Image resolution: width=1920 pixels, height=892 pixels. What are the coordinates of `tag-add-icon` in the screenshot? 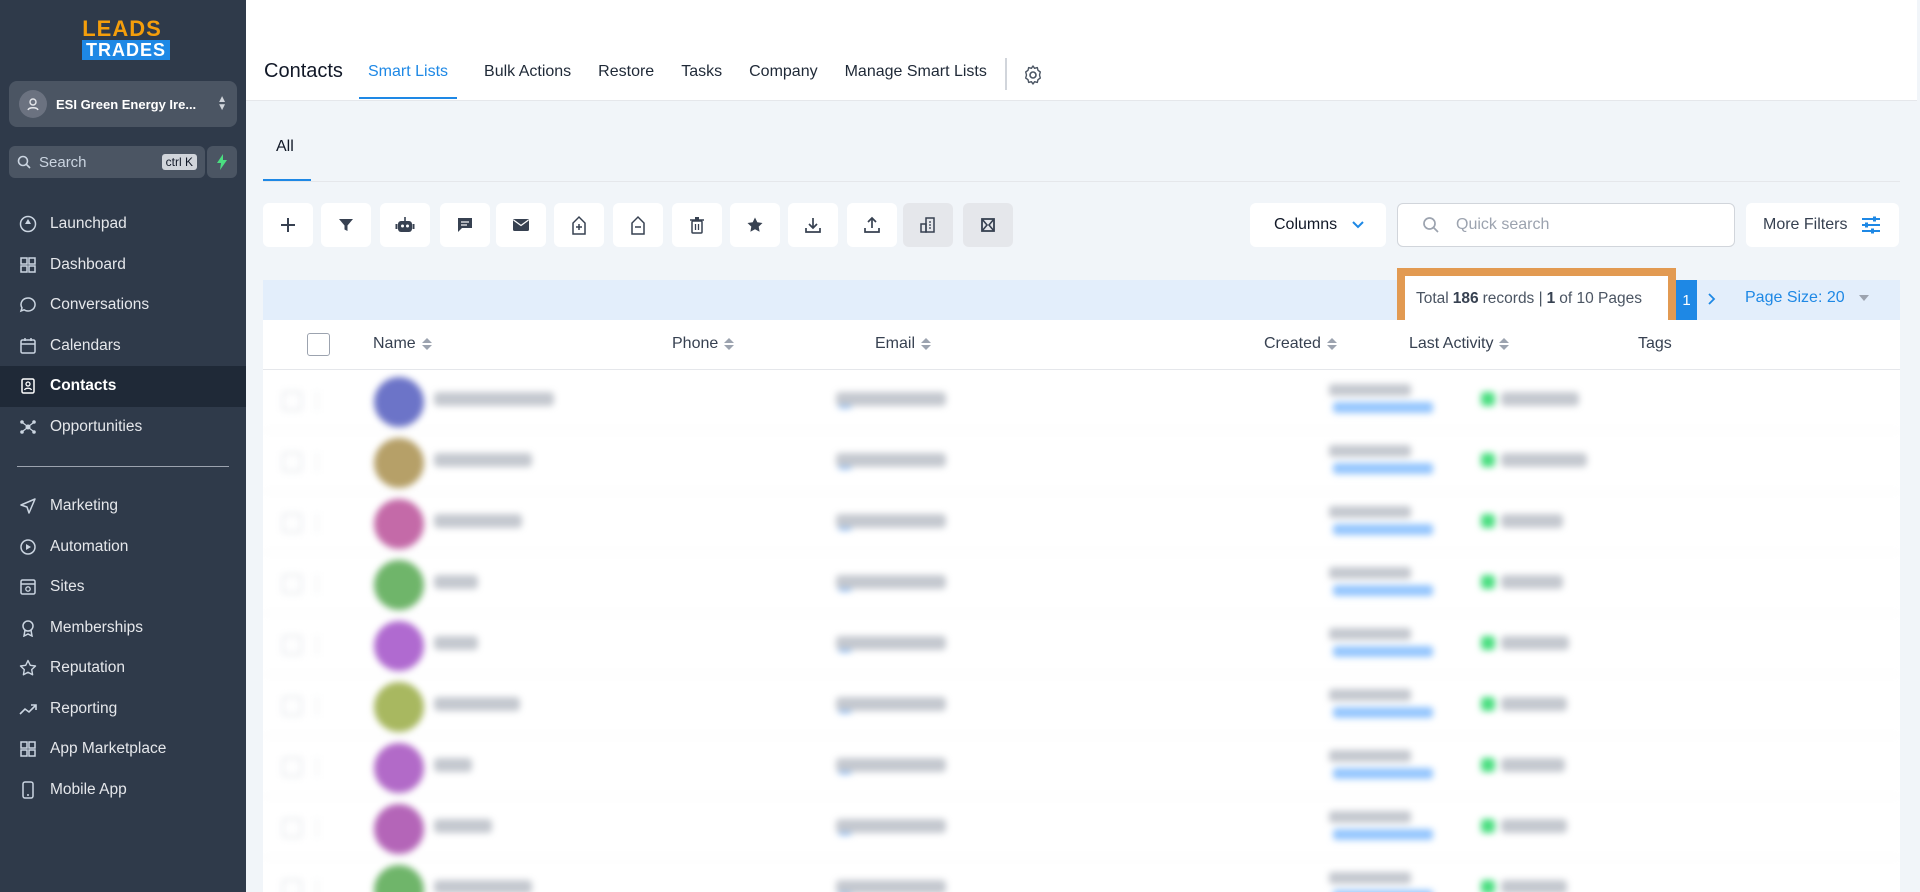 It's located at (579, 225).